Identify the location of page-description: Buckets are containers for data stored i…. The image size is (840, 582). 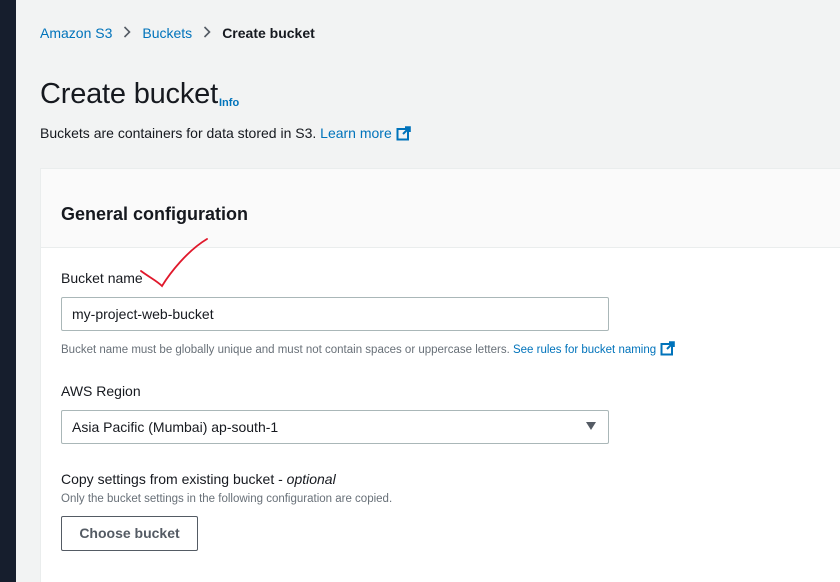
(225, 134).